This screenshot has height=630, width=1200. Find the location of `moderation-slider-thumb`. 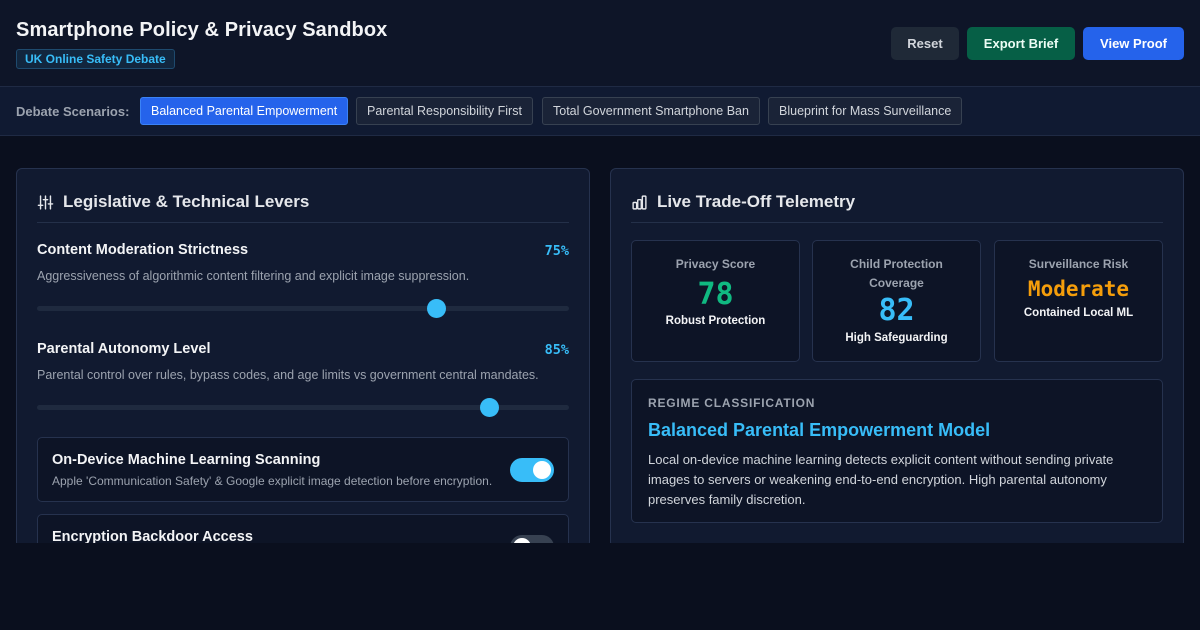

moderation-slider-thumb is located at coordinates (436, 308).